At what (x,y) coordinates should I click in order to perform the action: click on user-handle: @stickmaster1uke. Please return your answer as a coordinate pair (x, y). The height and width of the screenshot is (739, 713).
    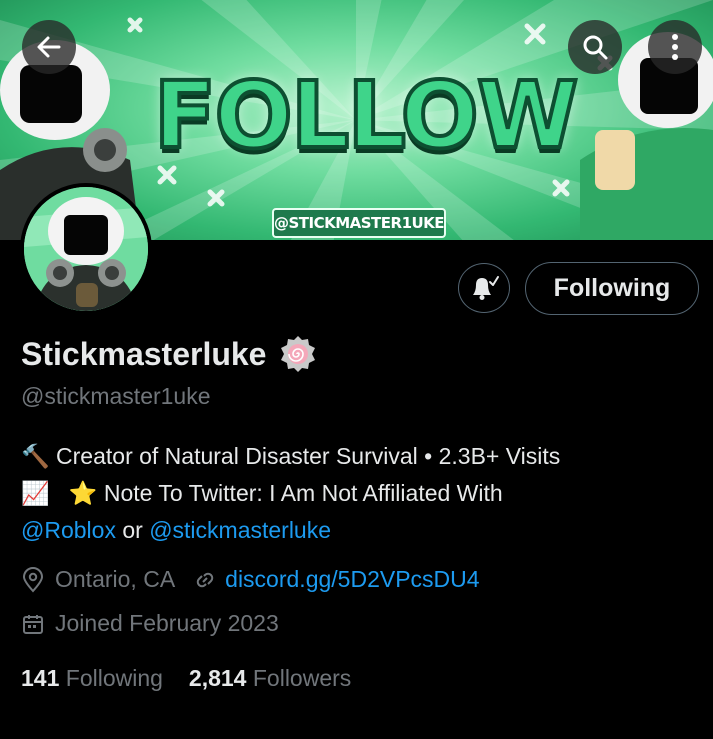
    Looking at the image, I should click on (116, 396).